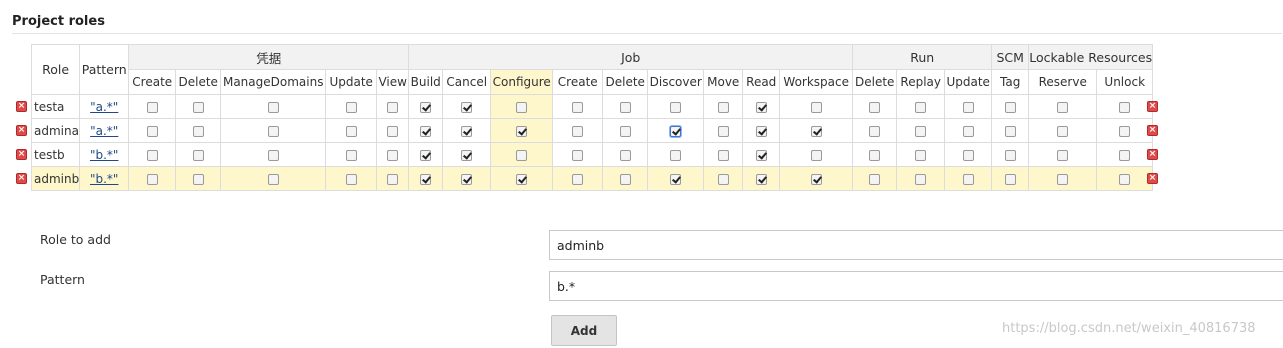 The image size is (1283, 348). Describe the element at coordinates (916, 286) in the screenshot. I see `pattern-input` at that location.